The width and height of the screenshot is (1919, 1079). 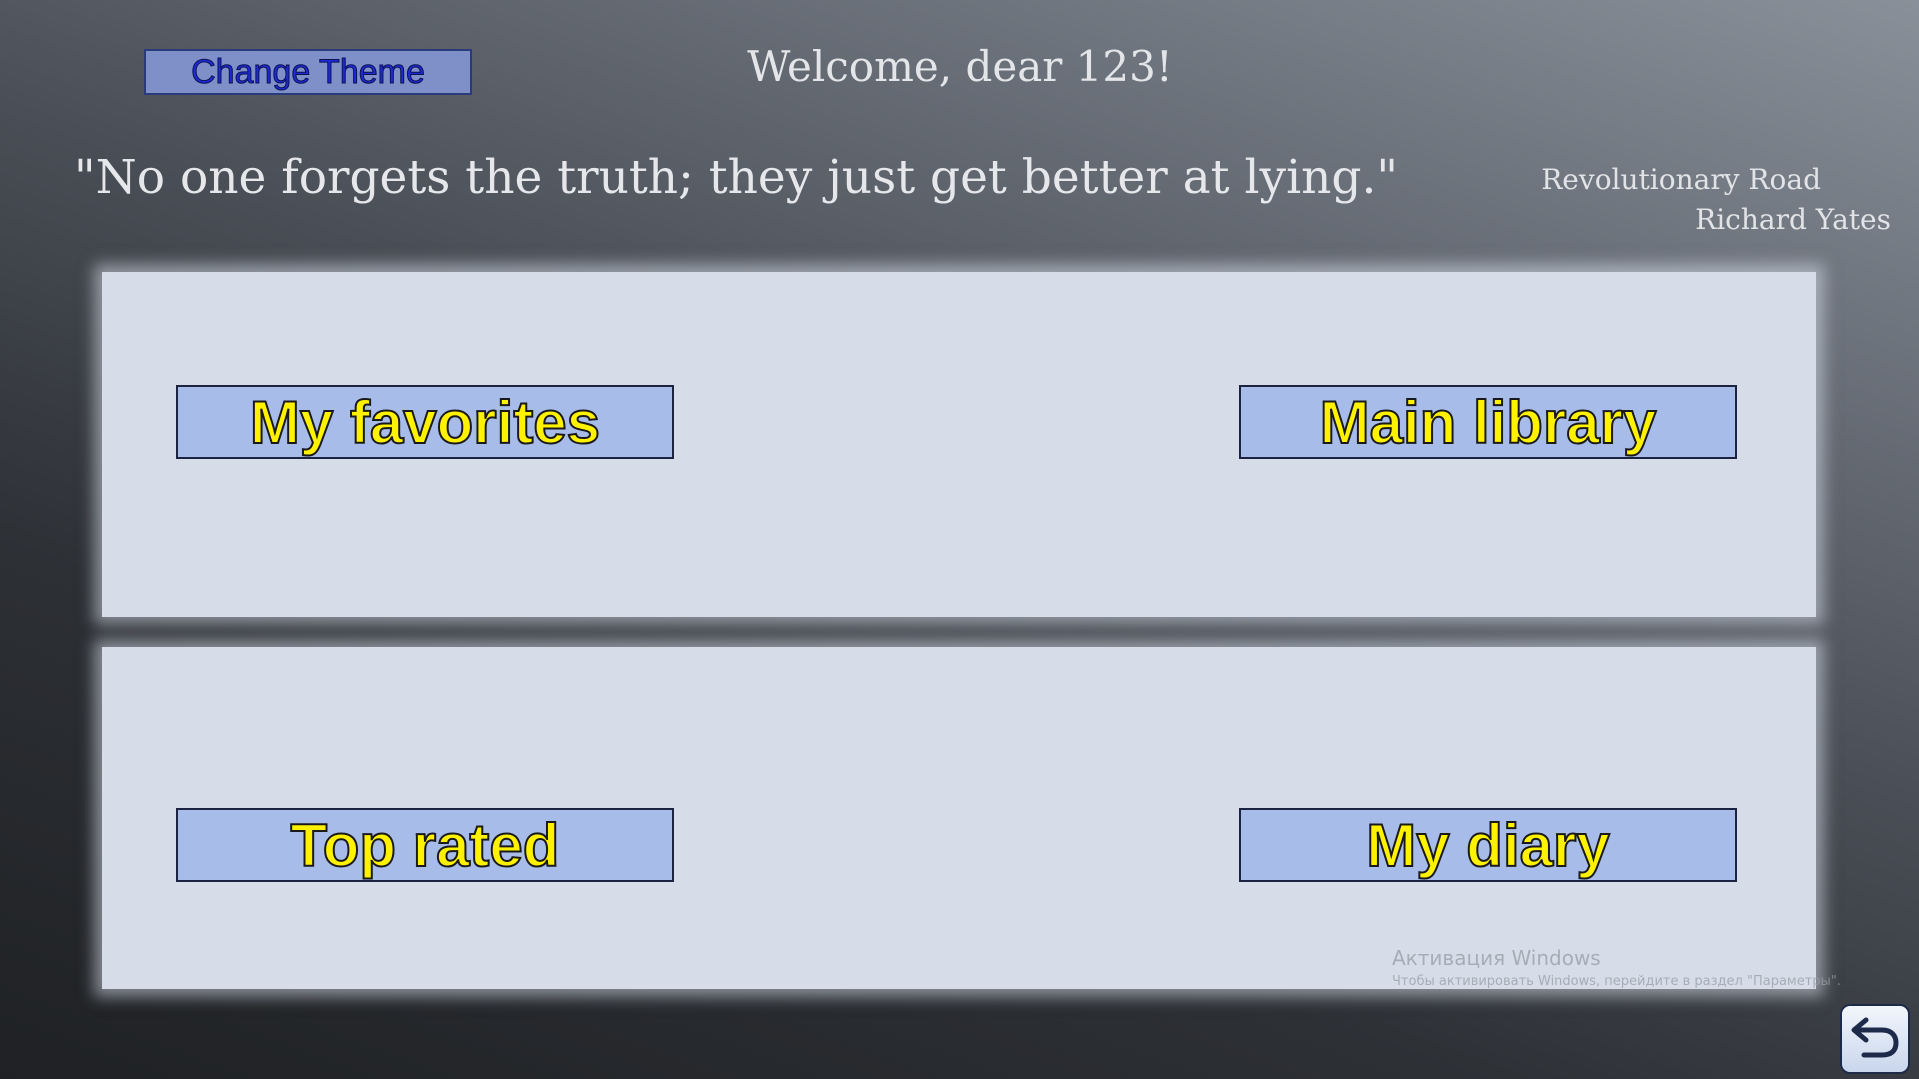 What do you see at coordinates (1488, 845) in the screenshot?
I see `my-diary-button: My diary` at bounding box center [1488, 845].